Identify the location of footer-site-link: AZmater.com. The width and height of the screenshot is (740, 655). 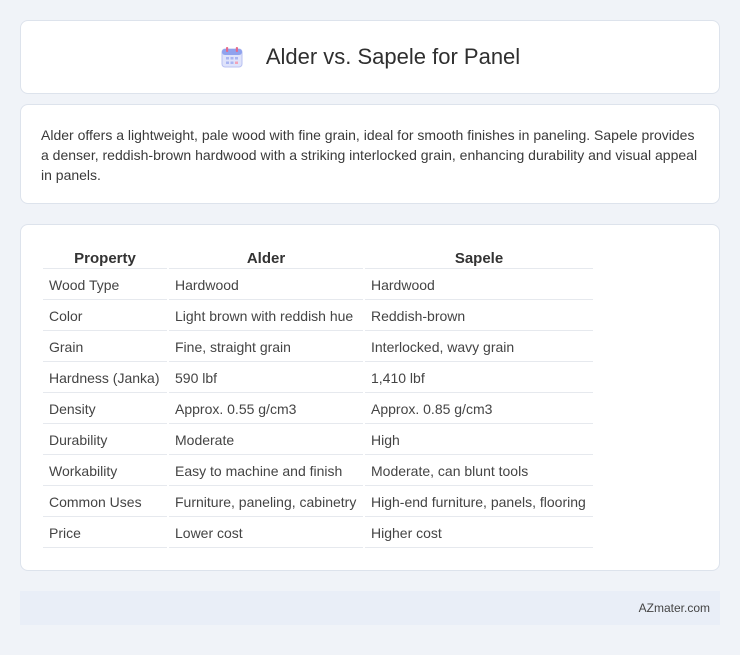
(674, 608).